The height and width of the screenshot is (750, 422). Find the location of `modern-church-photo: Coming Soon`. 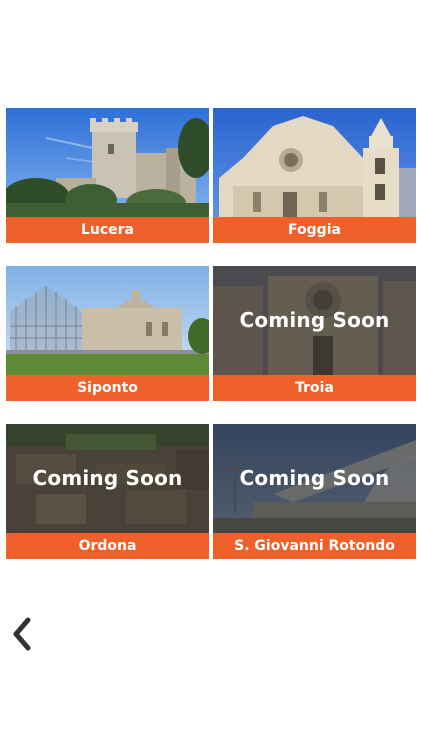

modern-church-photo: Coming Soon is located at coordinates (314, 478).